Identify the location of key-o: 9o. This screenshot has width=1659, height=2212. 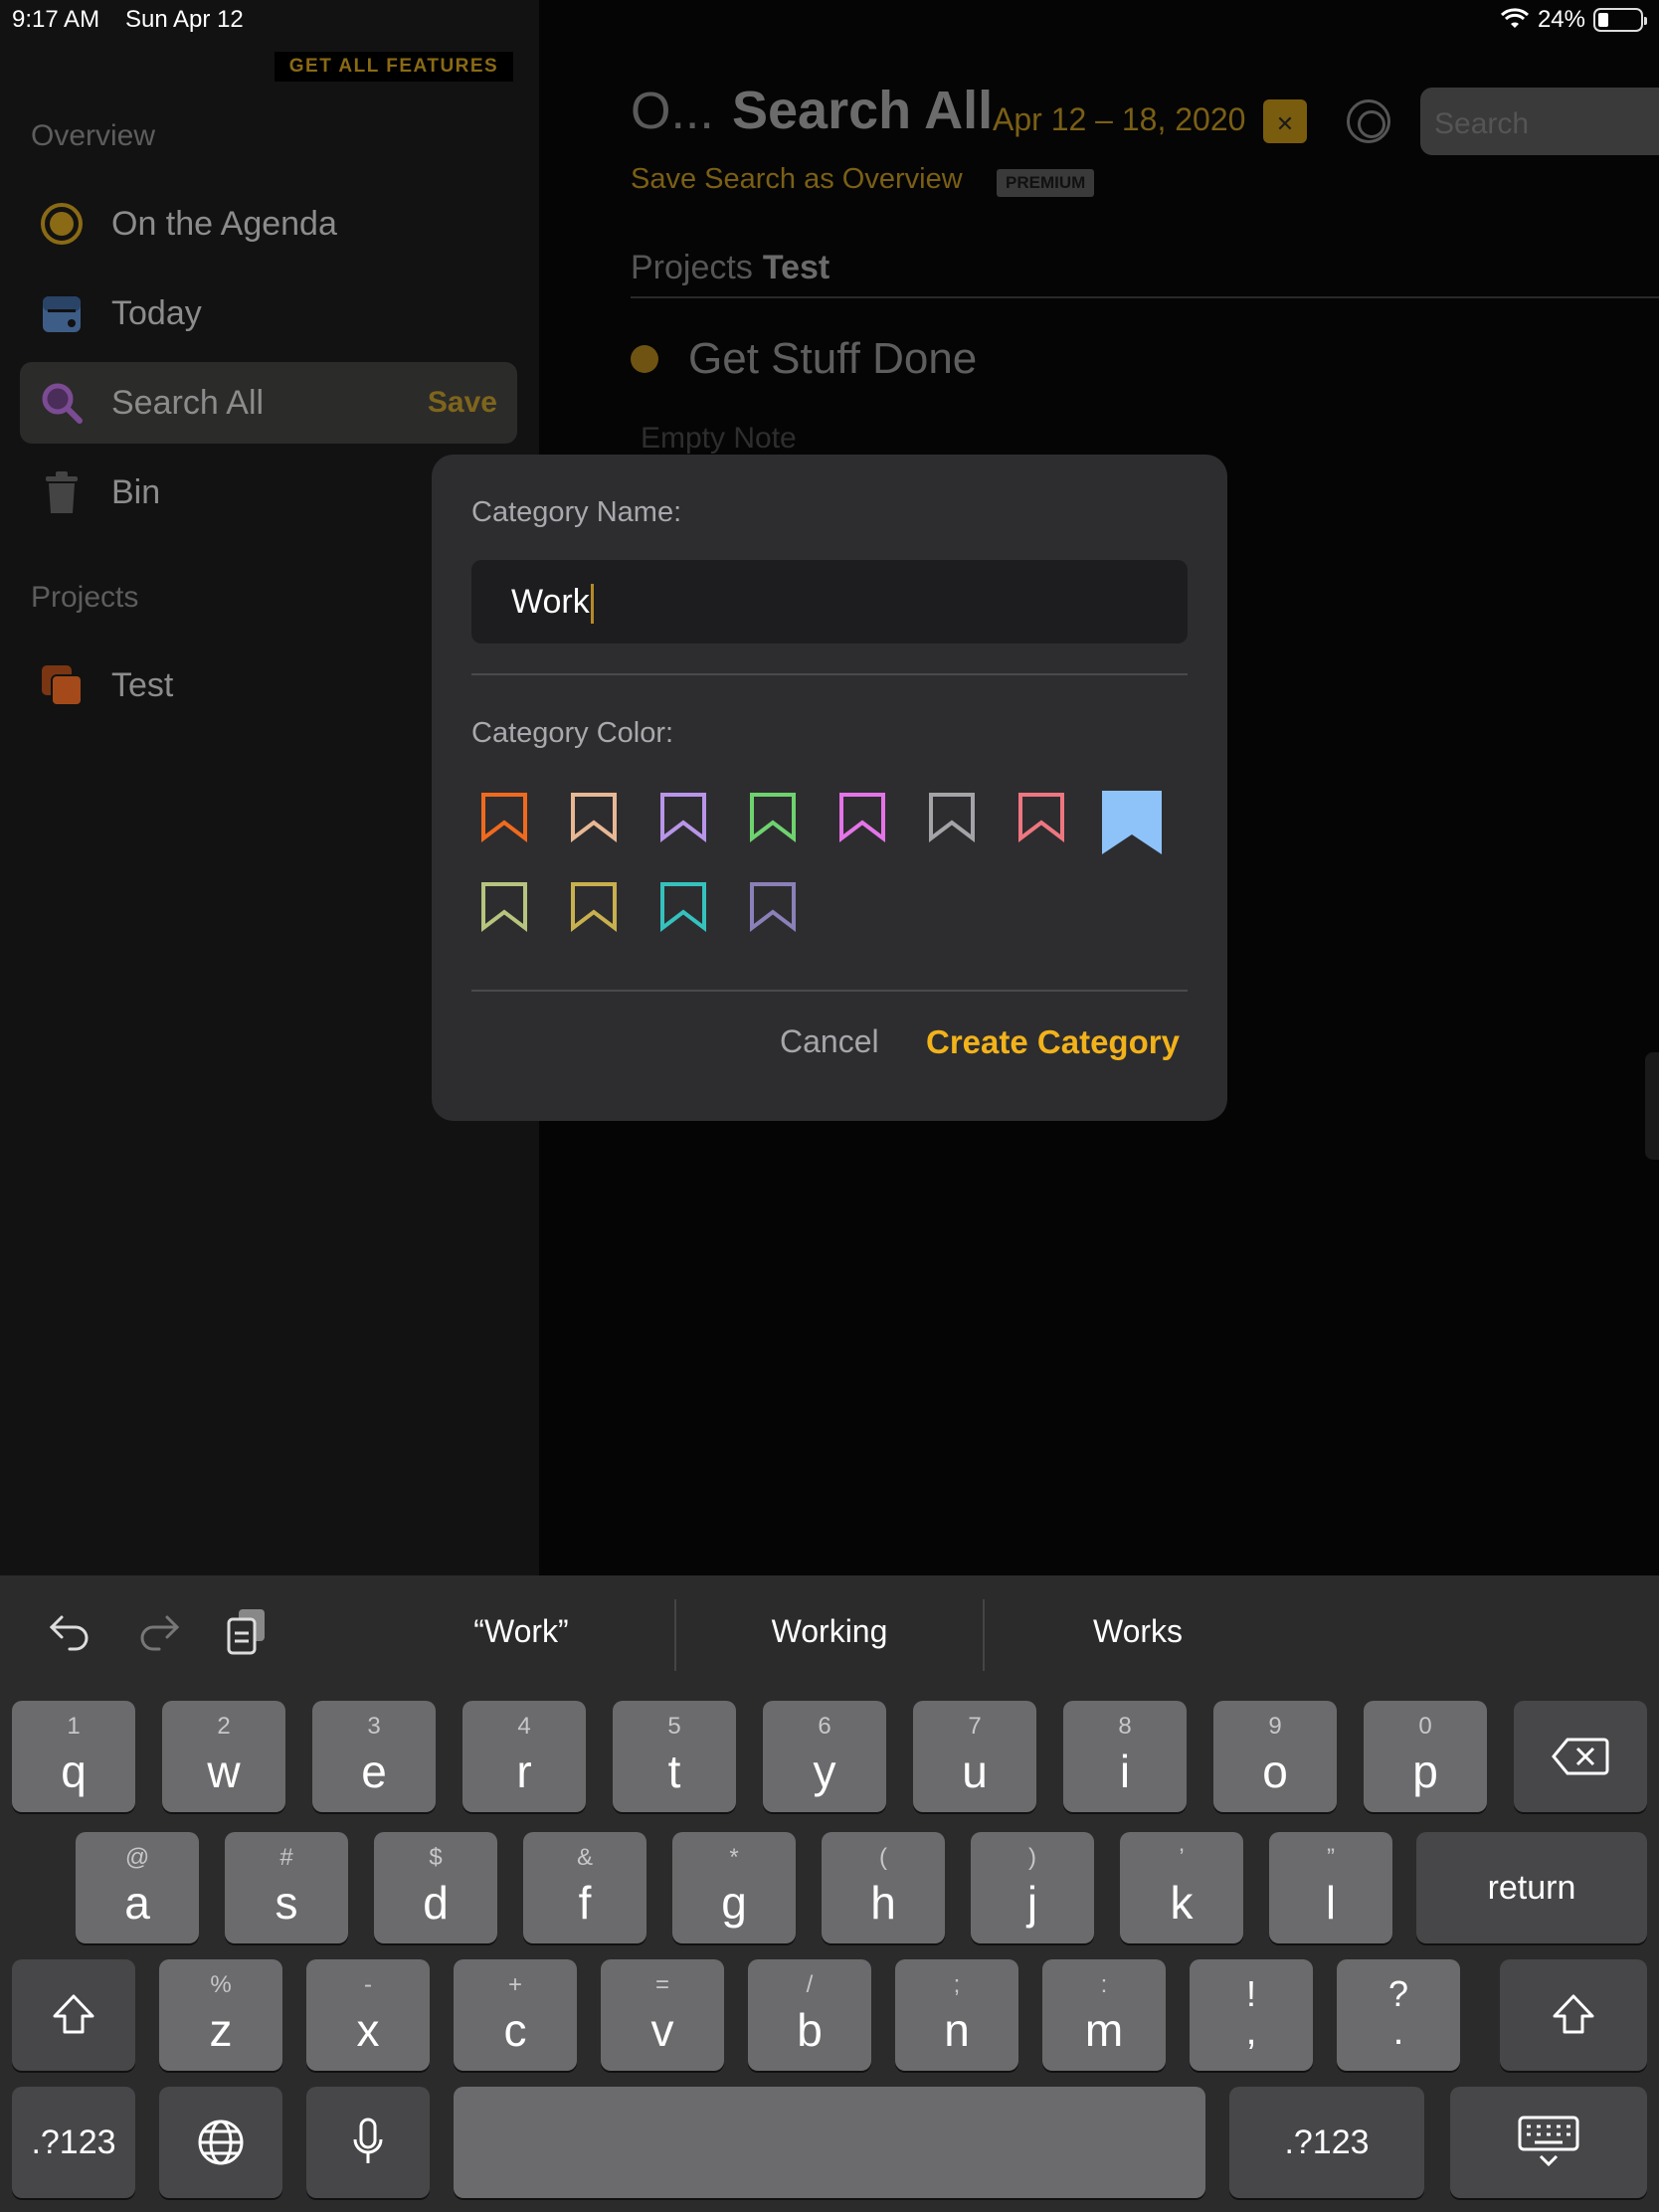
(1275, 1756).